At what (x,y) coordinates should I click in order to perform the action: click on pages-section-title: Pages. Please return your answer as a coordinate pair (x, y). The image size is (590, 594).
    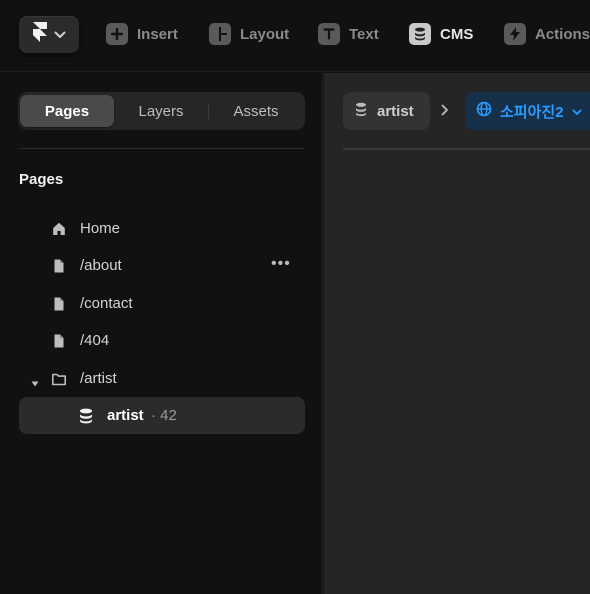
    Looking at the image, I should click on (41, 179).